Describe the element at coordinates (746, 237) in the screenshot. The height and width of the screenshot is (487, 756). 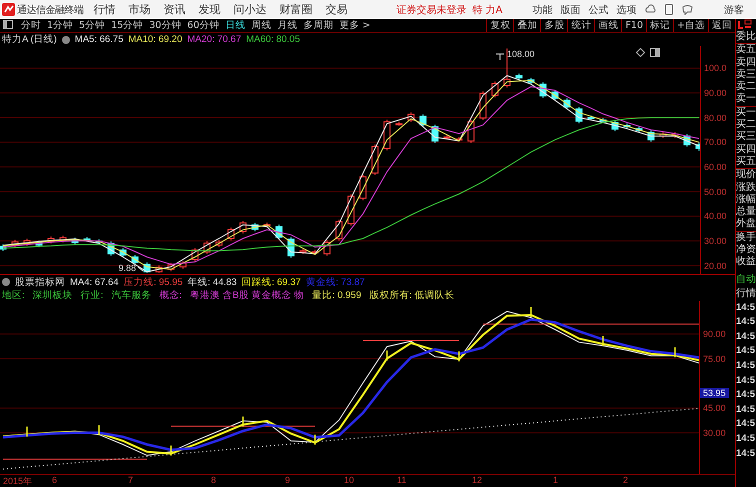
I see `quote-field-label: 换手` at that location.